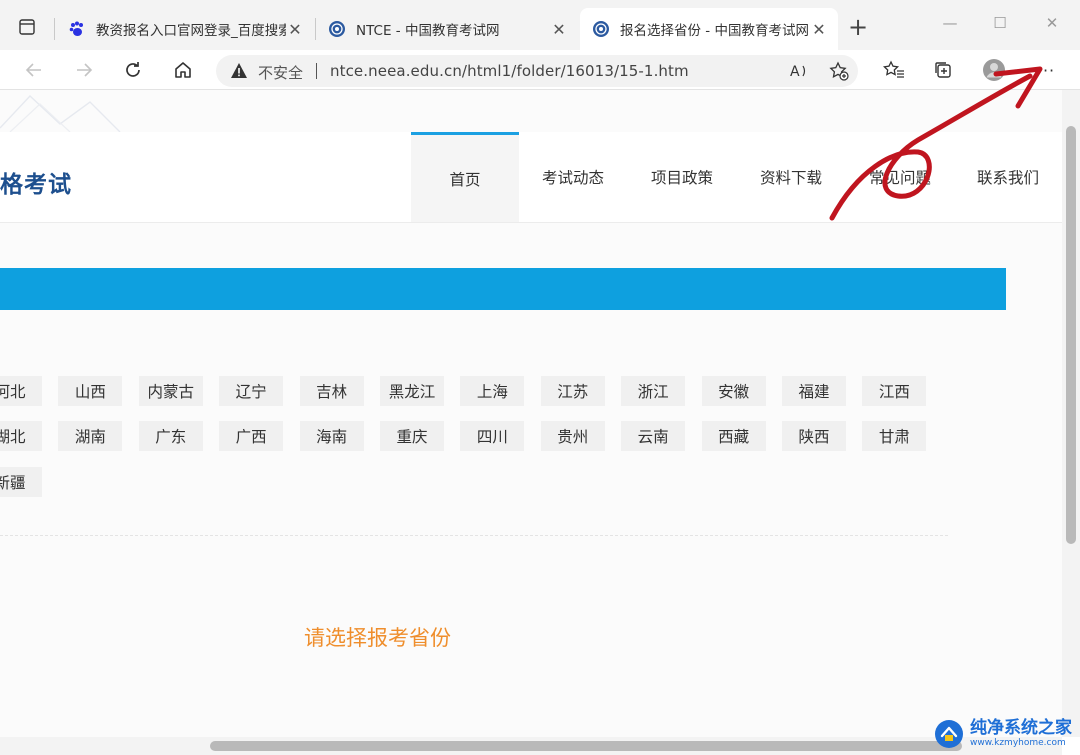 Image resolution: width=1080 pixels, height=755 pixels. I want to click on url-divider, so click(316, 71).